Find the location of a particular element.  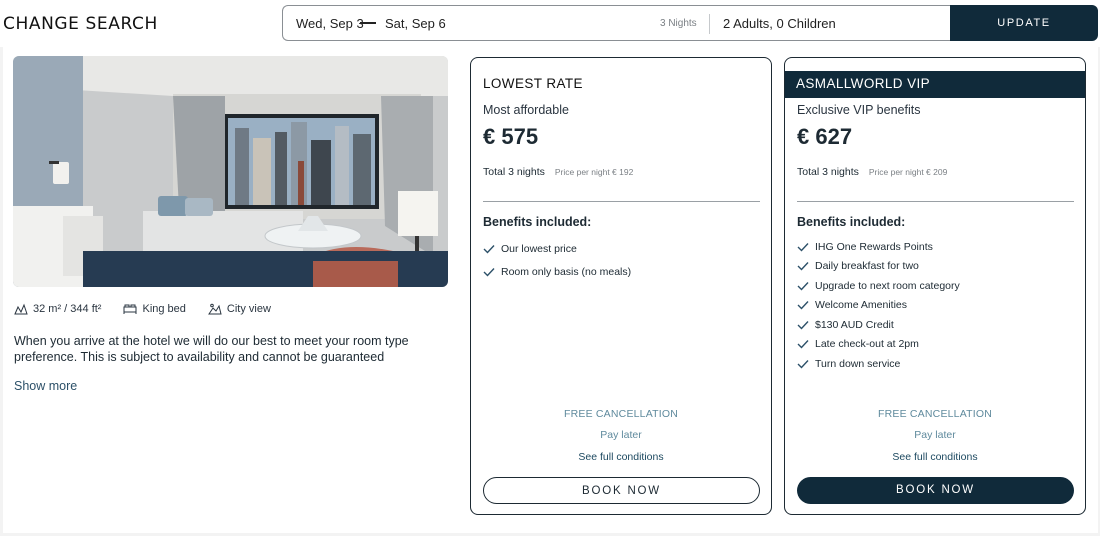

feature-bed: King bed is located at coordinates (154, 309).